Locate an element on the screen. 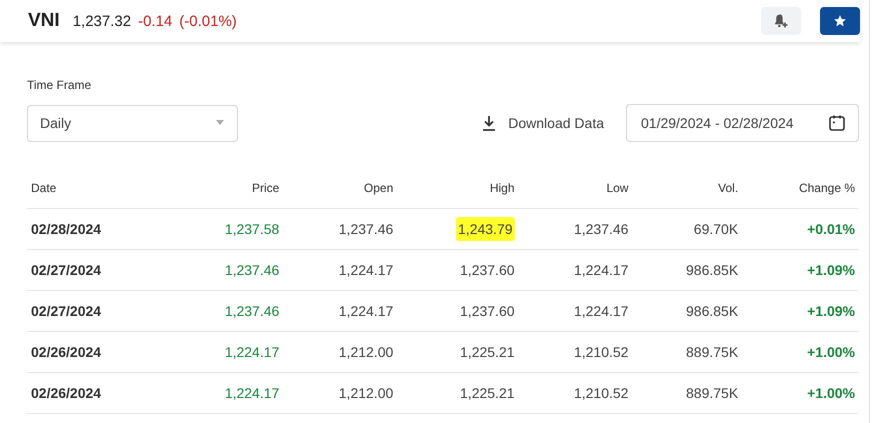 This screenshot has height=423, width=894. calendar-icon is located at coordinates (837, 123).